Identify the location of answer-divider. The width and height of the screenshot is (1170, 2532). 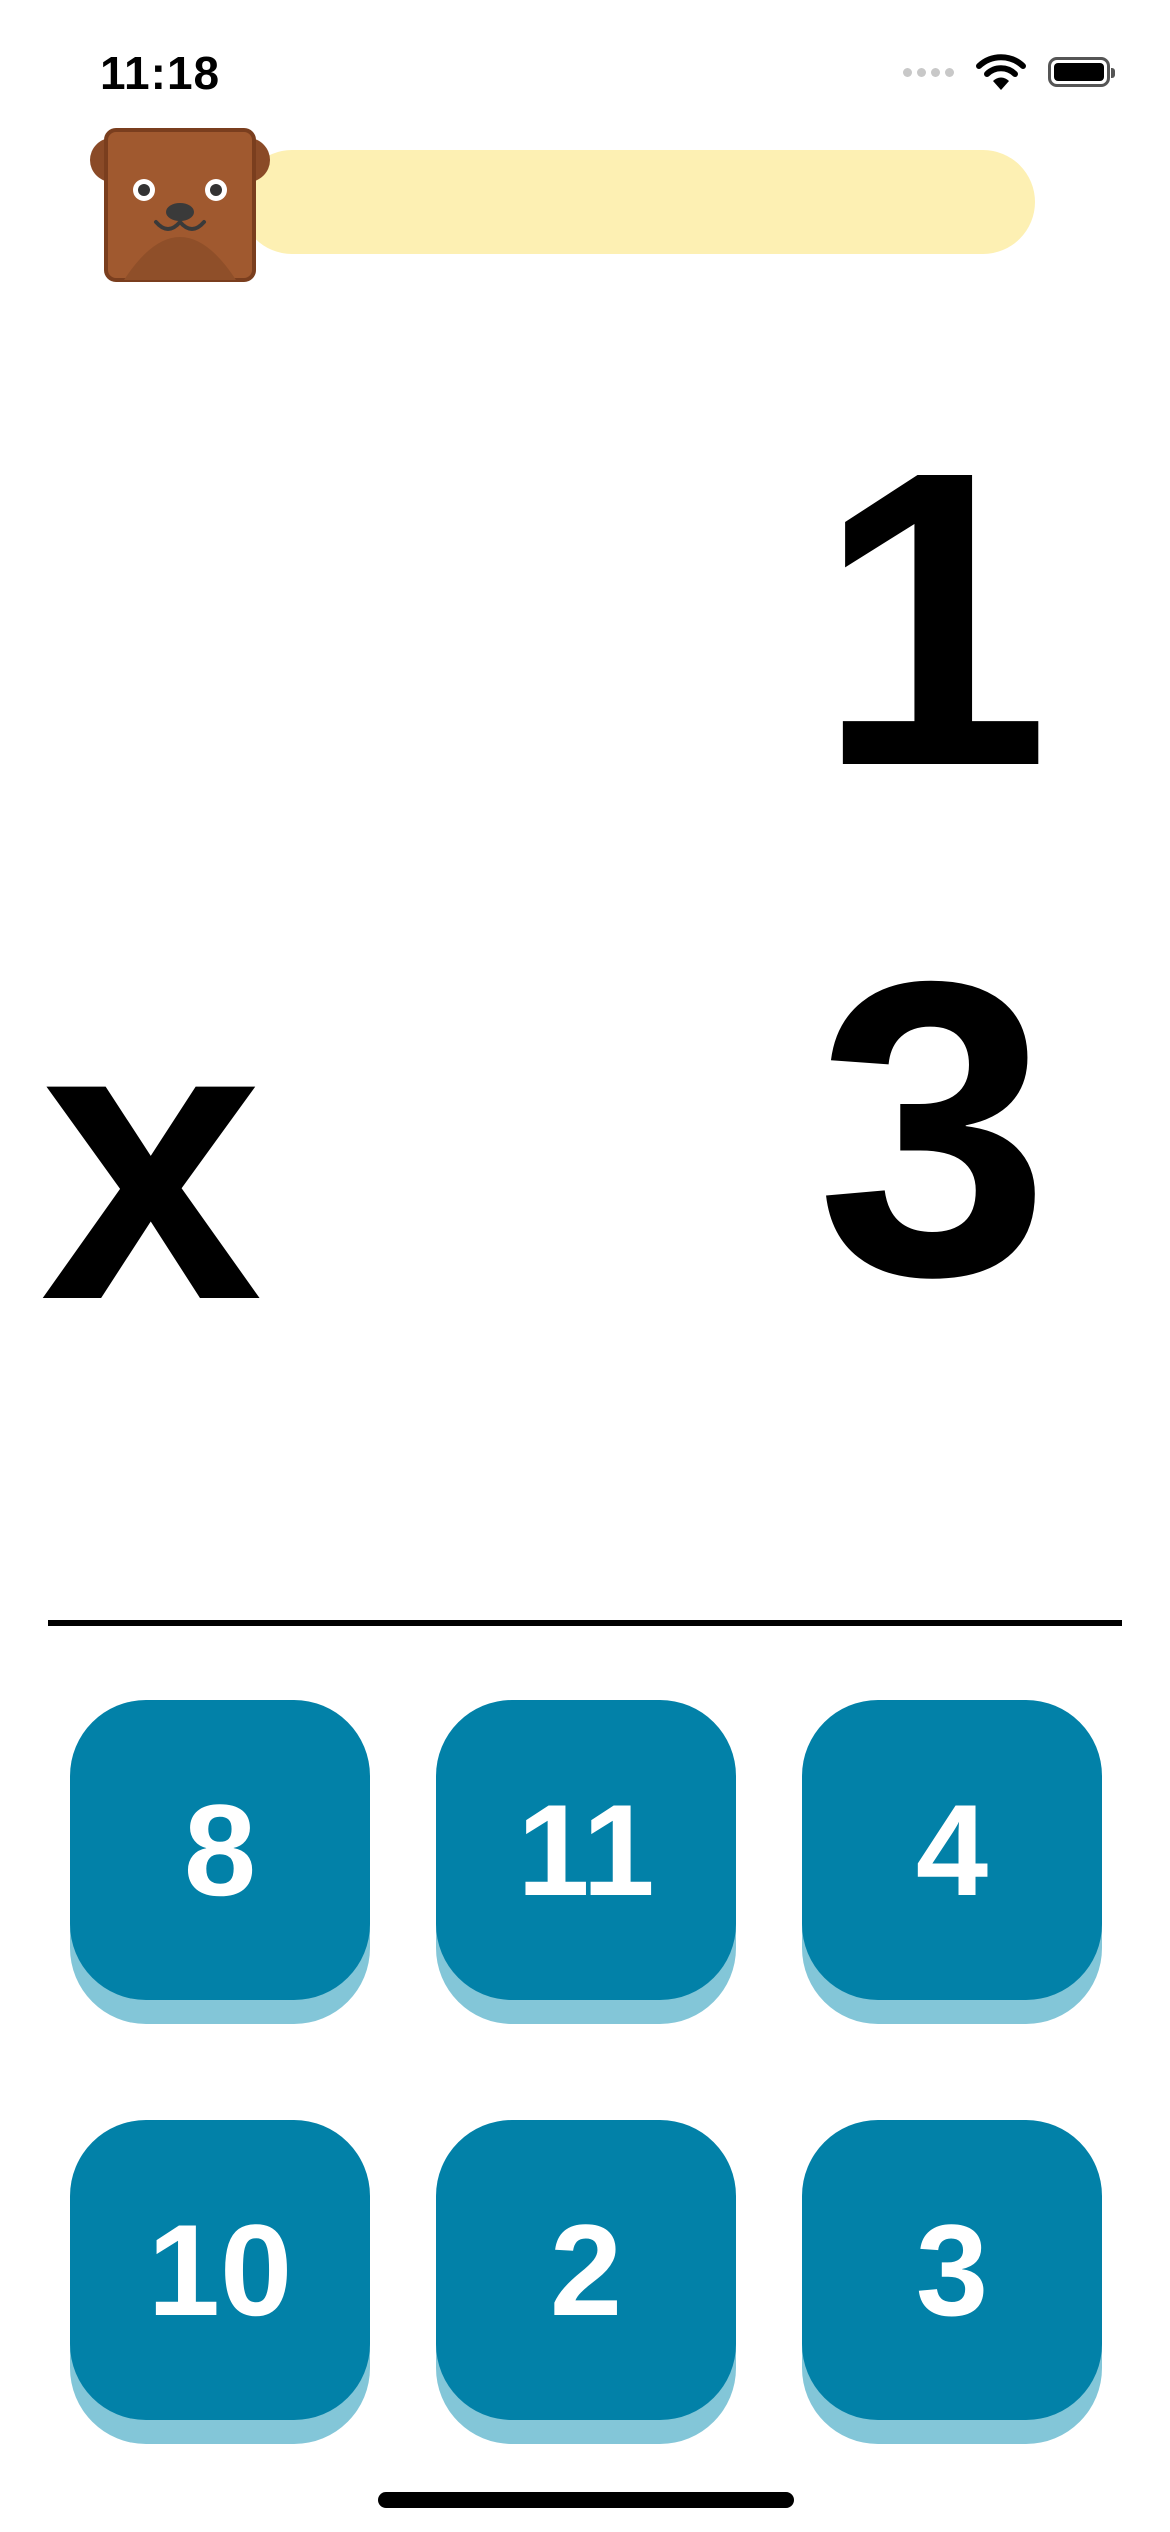
(585, 1623).